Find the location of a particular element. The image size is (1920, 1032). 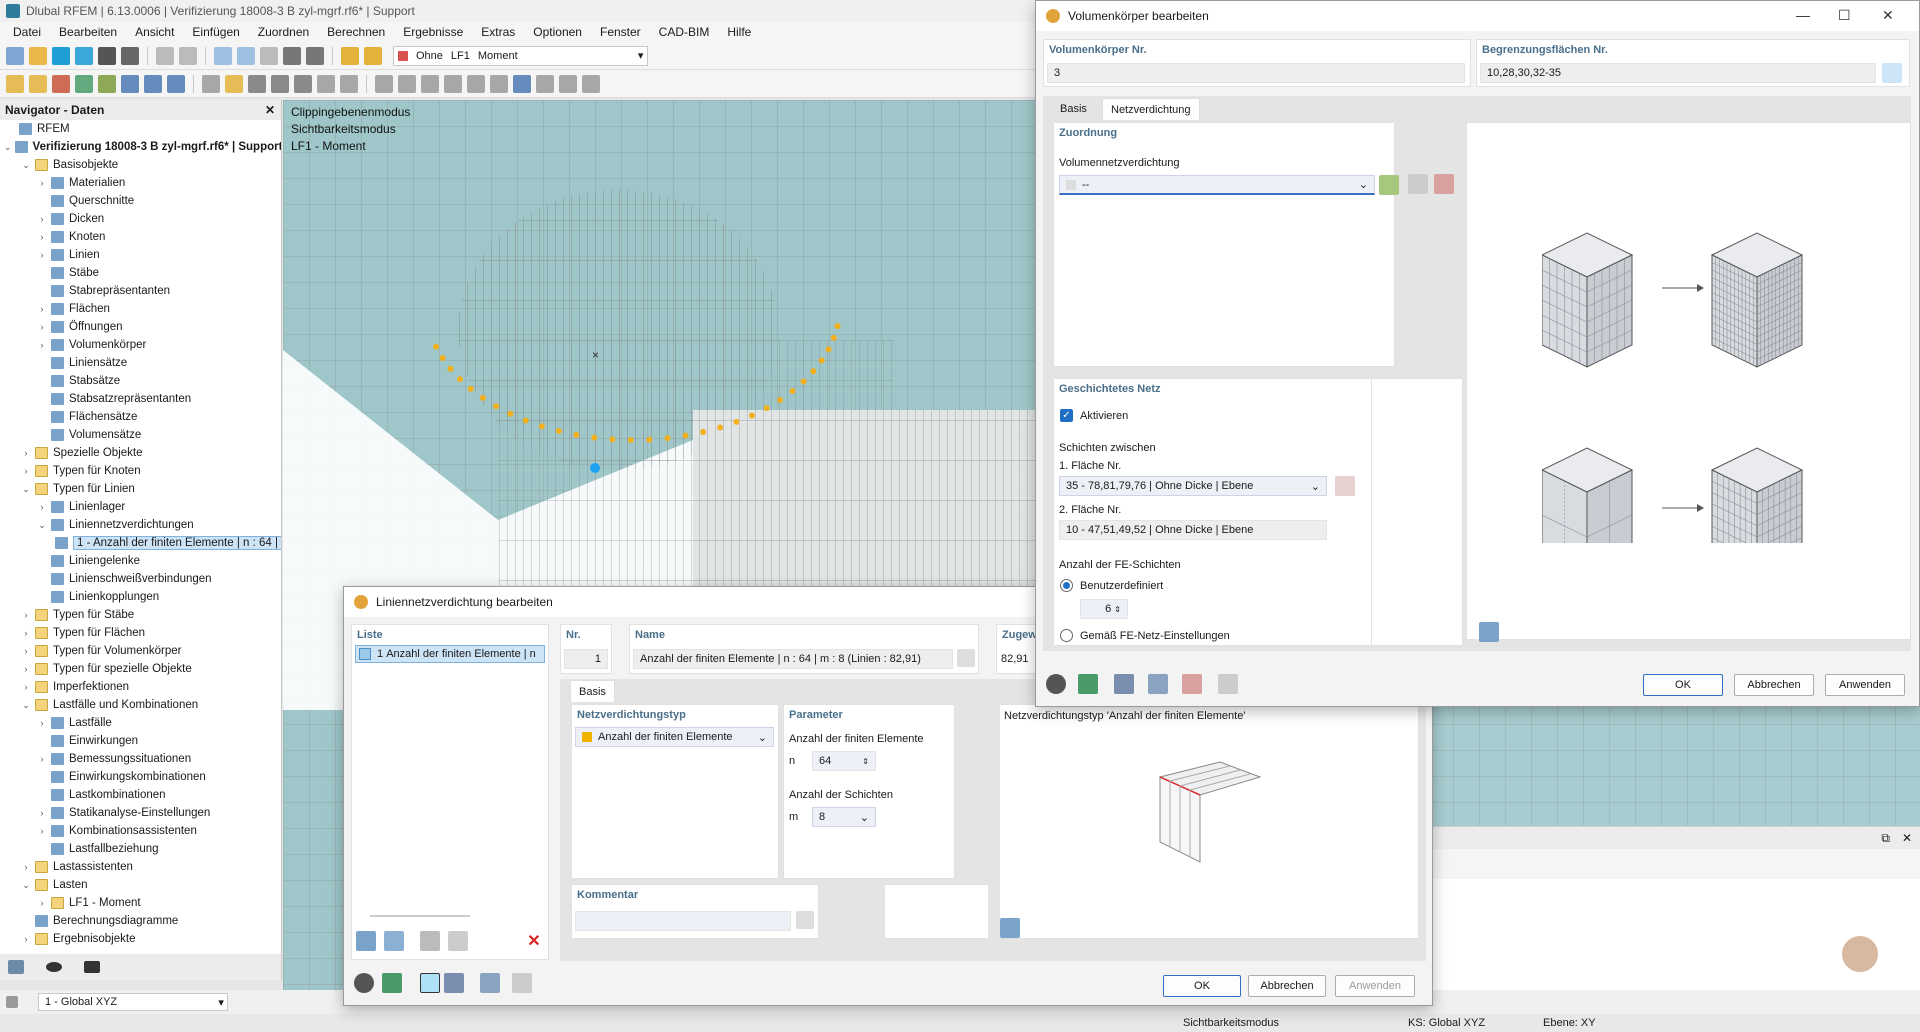

menu-item: Extras is located at coordinates (498, 32).